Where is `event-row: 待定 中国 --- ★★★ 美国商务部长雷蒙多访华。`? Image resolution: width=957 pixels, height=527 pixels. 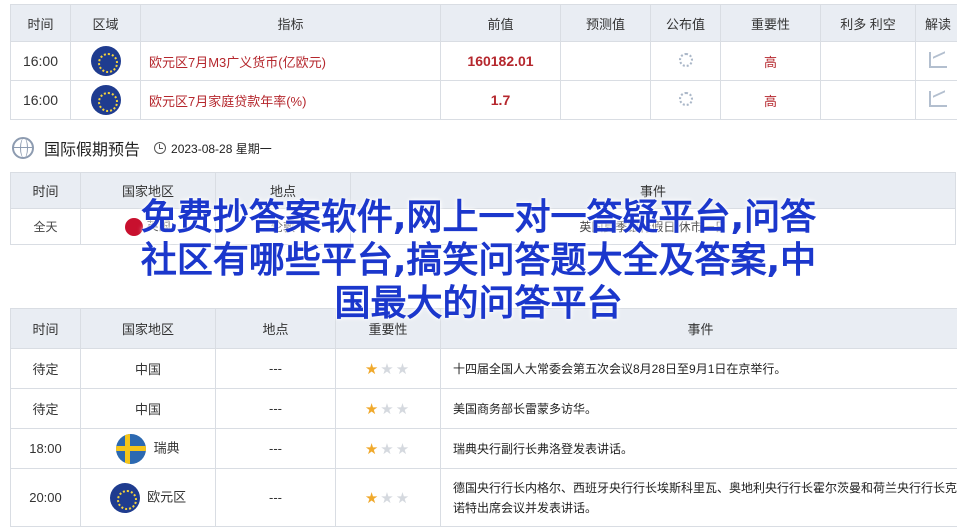
event-row: 待定 中国 --- ★★★ 美国商务部长雷蒙多访华。 is located at coordinates (483, 408).